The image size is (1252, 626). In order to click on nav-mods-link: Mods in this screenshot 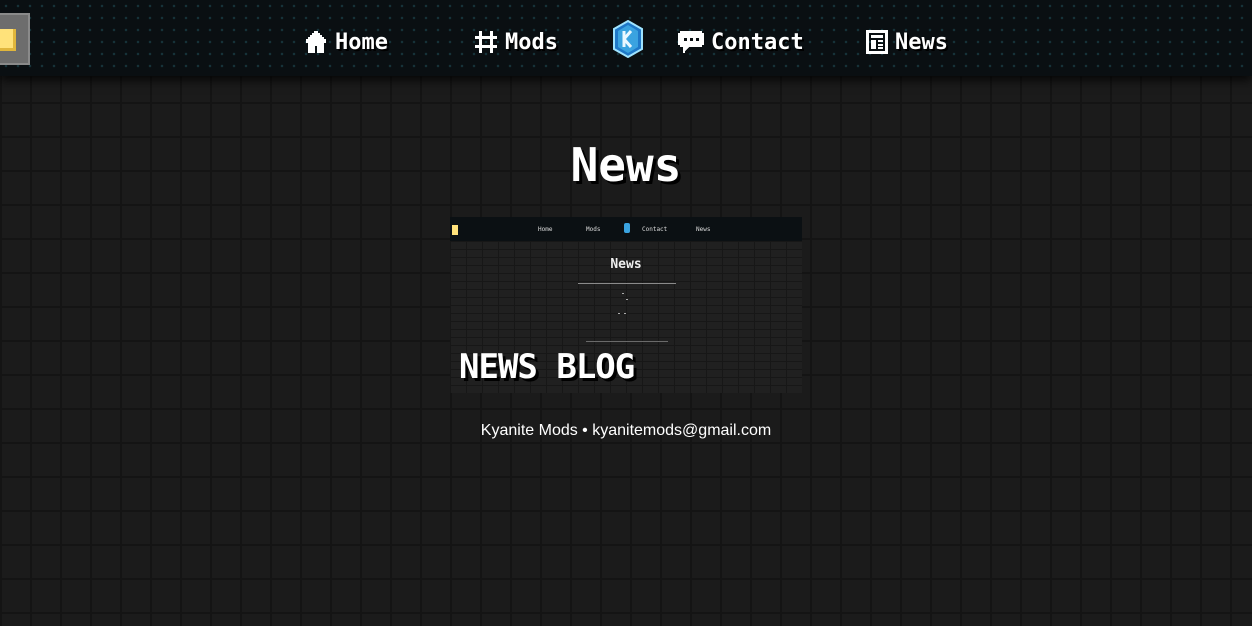, I will do `click(515, 42)`.